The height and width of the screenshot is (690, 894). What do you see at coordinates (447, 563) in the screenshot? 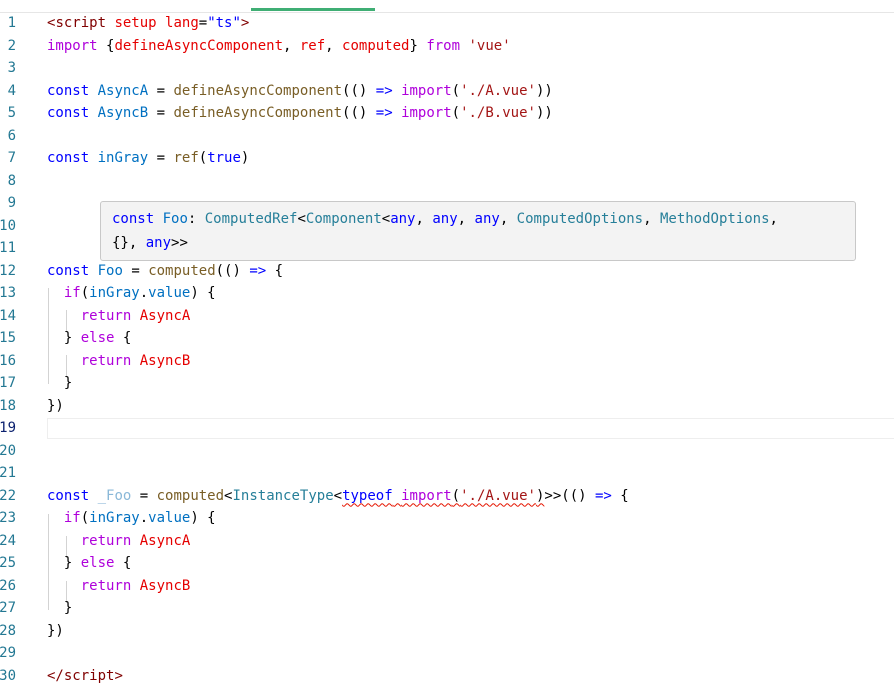
I see `code-line: 25 } else {` at bounding box center [447, 563].